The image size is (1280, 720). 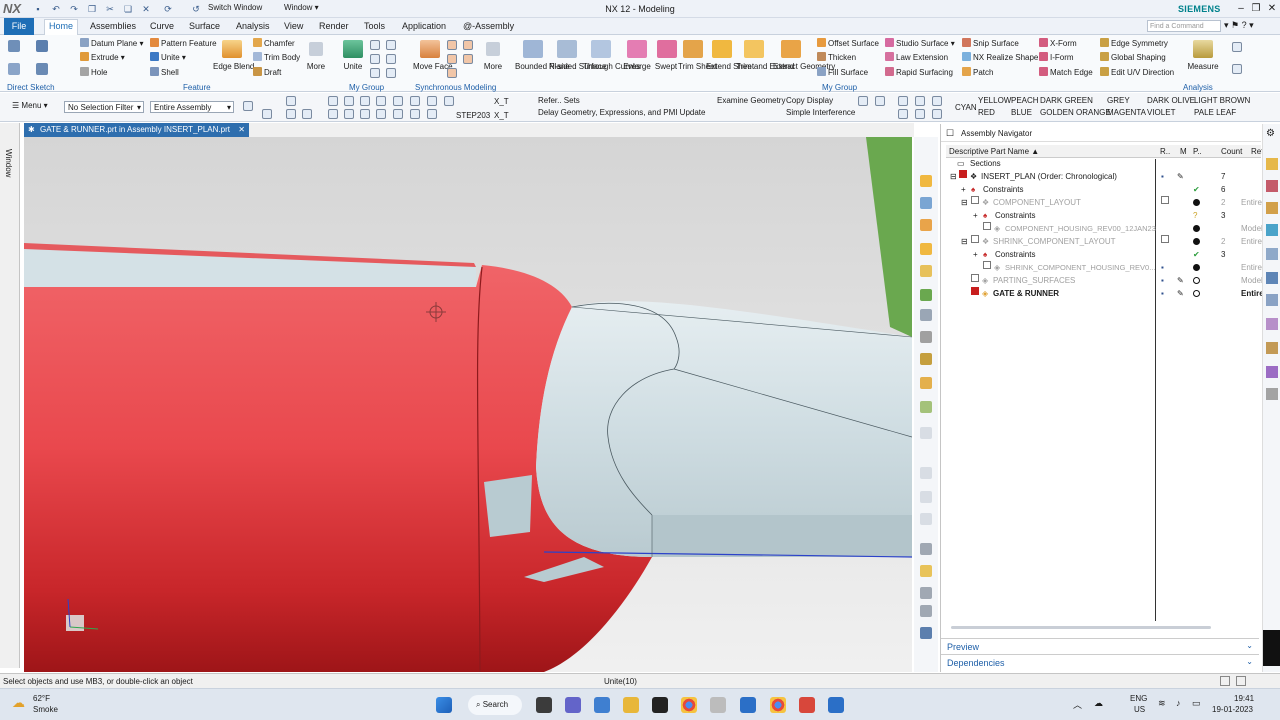 What do you see at coordinates (1081, 627) in the screenshot?
I see `horizontal-scrollbar` at bounding box center [1081, 627].